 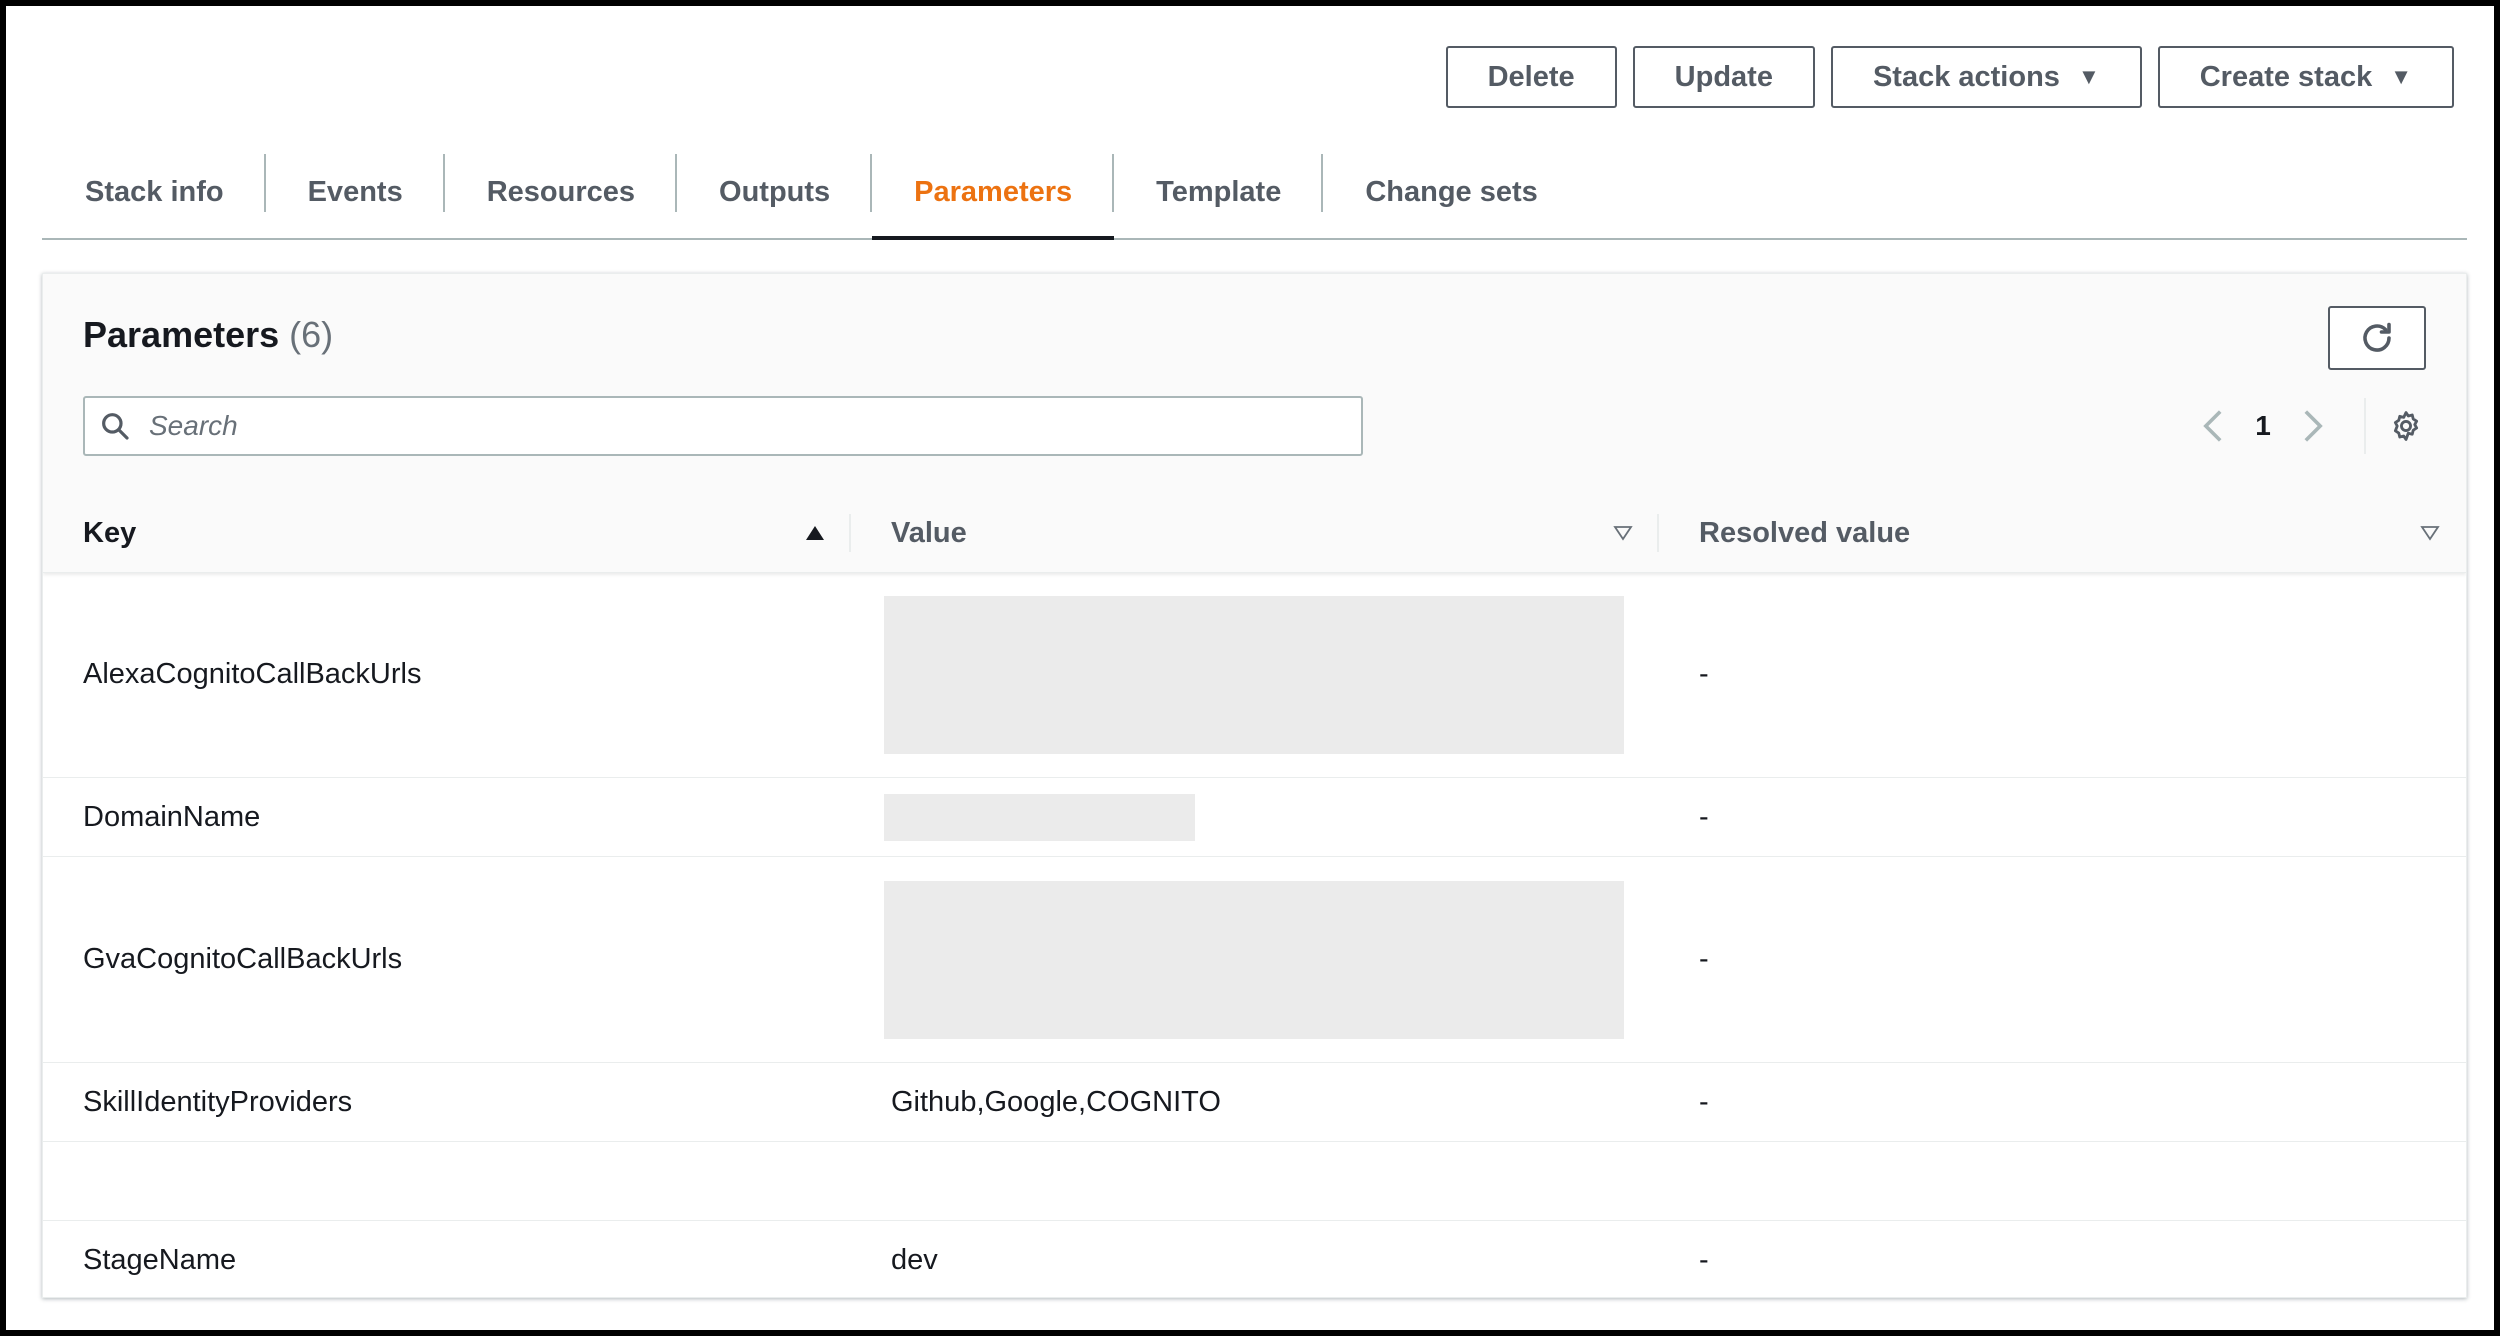 I want to click on create-stack-dropdown: Create stack ▼, so click(x=2305, y=77).